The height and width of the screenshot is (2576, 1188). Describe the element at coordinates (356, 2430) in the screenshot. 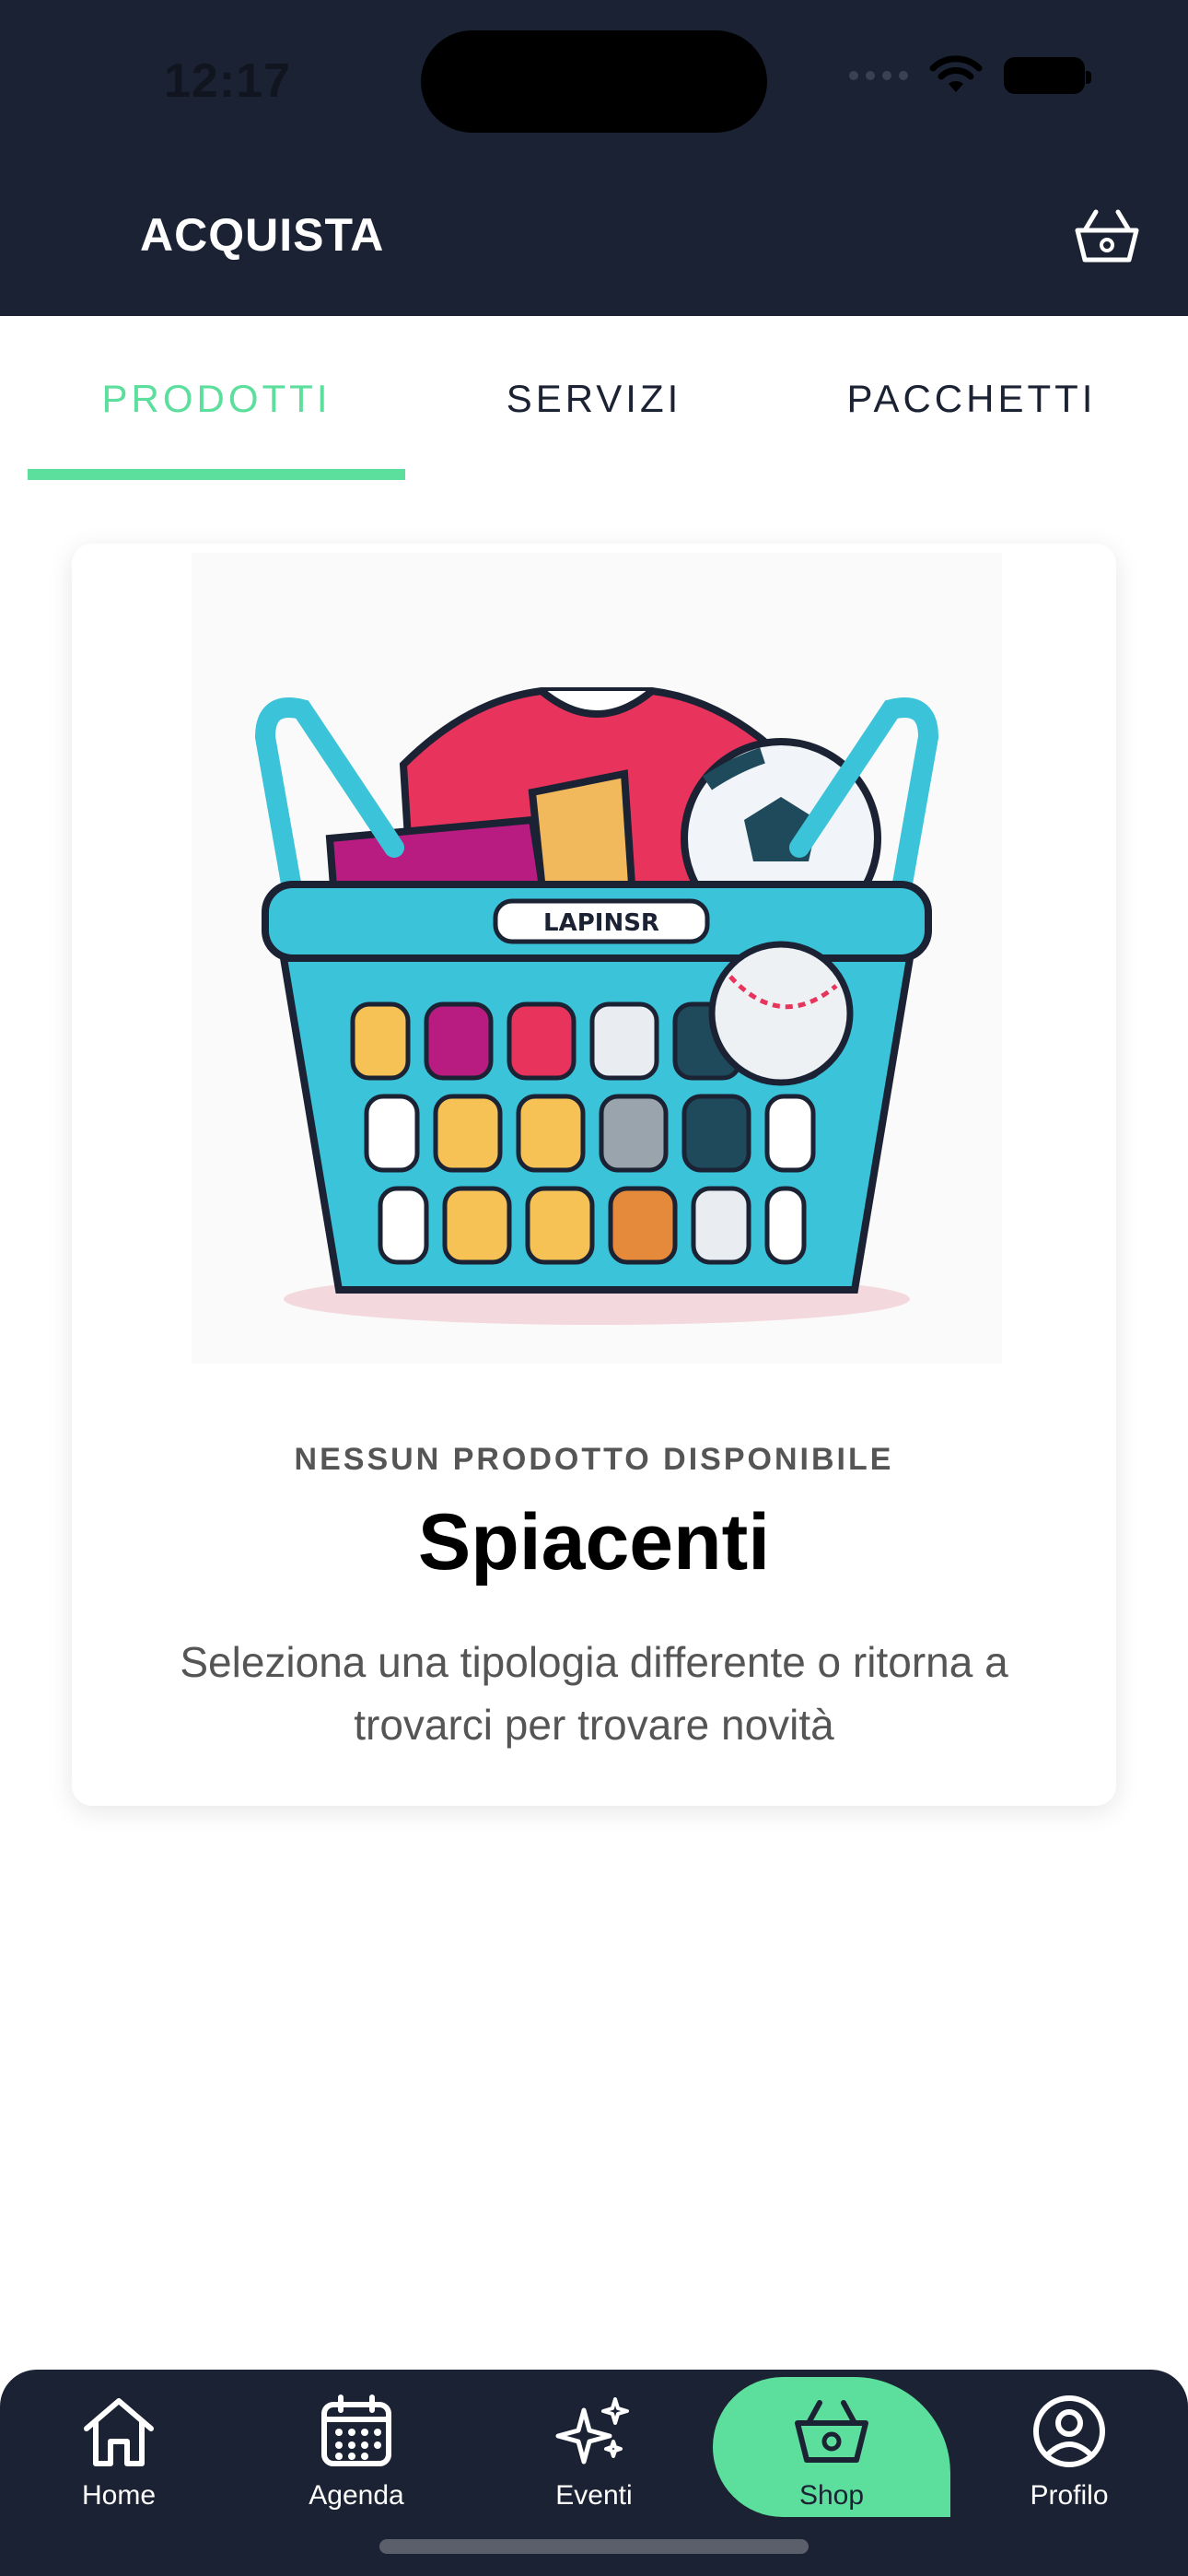

I see `calendar-icon` at that location.